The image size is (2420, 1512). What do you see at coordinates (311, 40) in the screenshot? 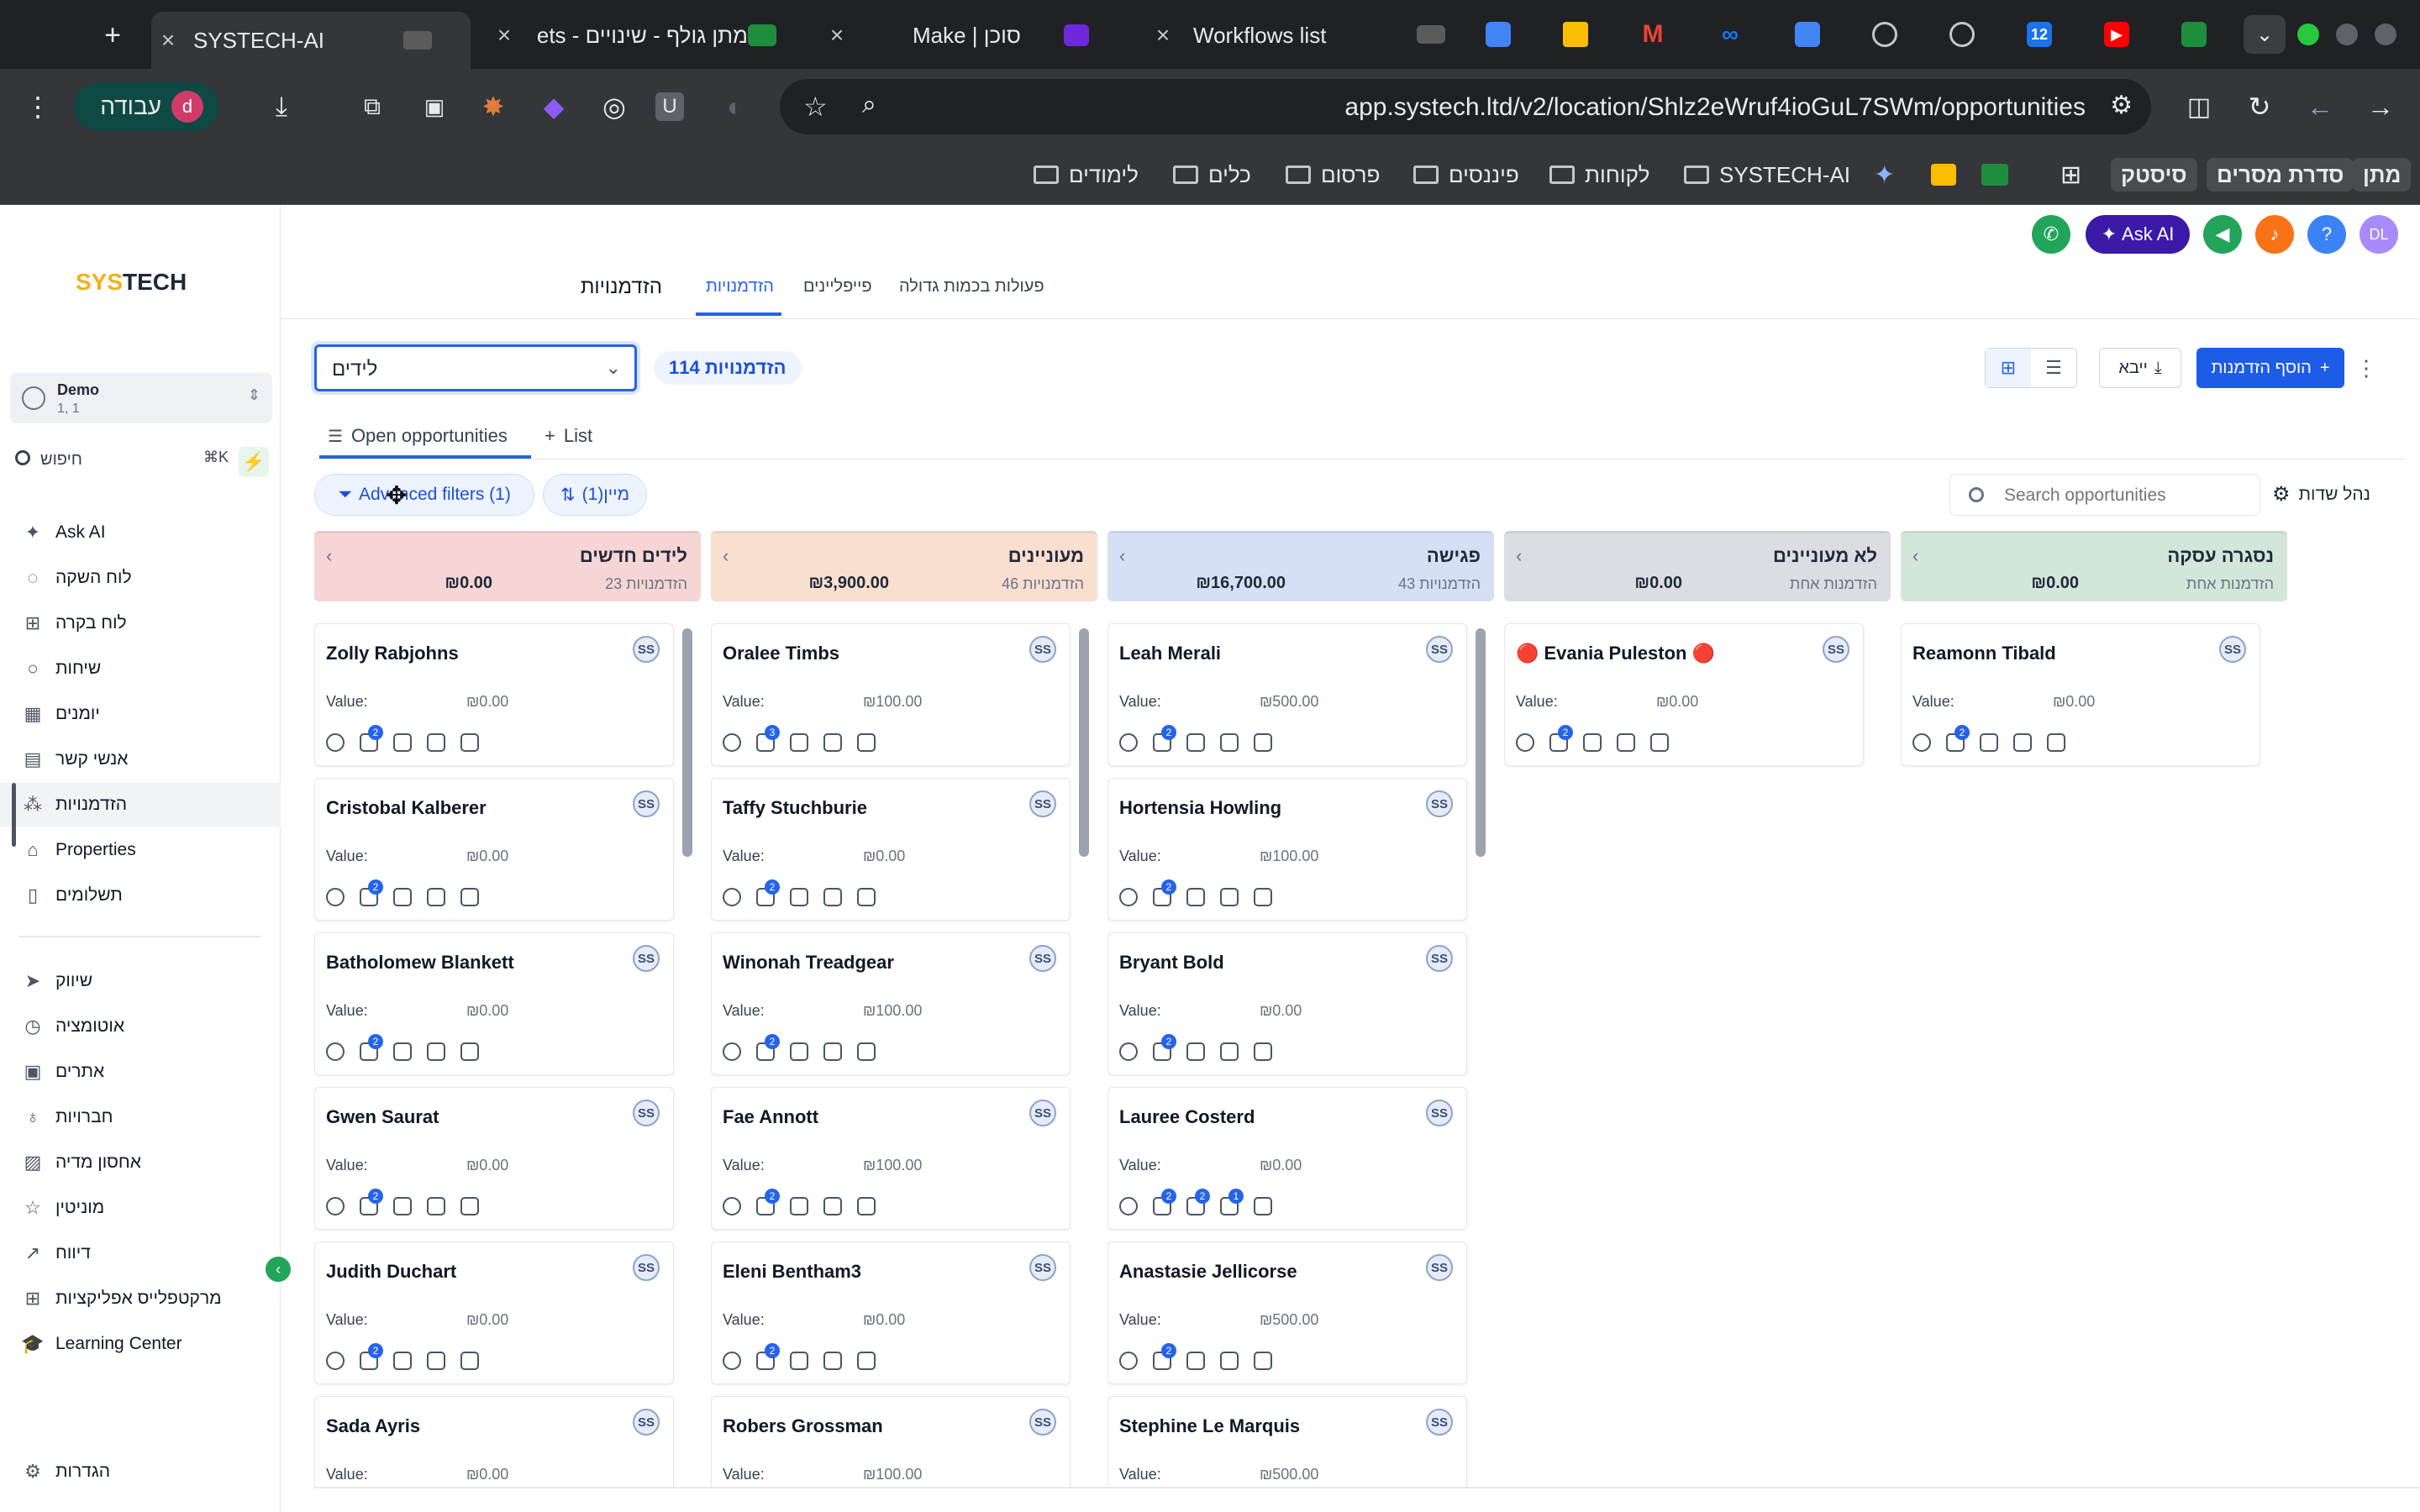
I see `browser-tab-active: × SYSTECH-AI` at bounding box center [311, 40].